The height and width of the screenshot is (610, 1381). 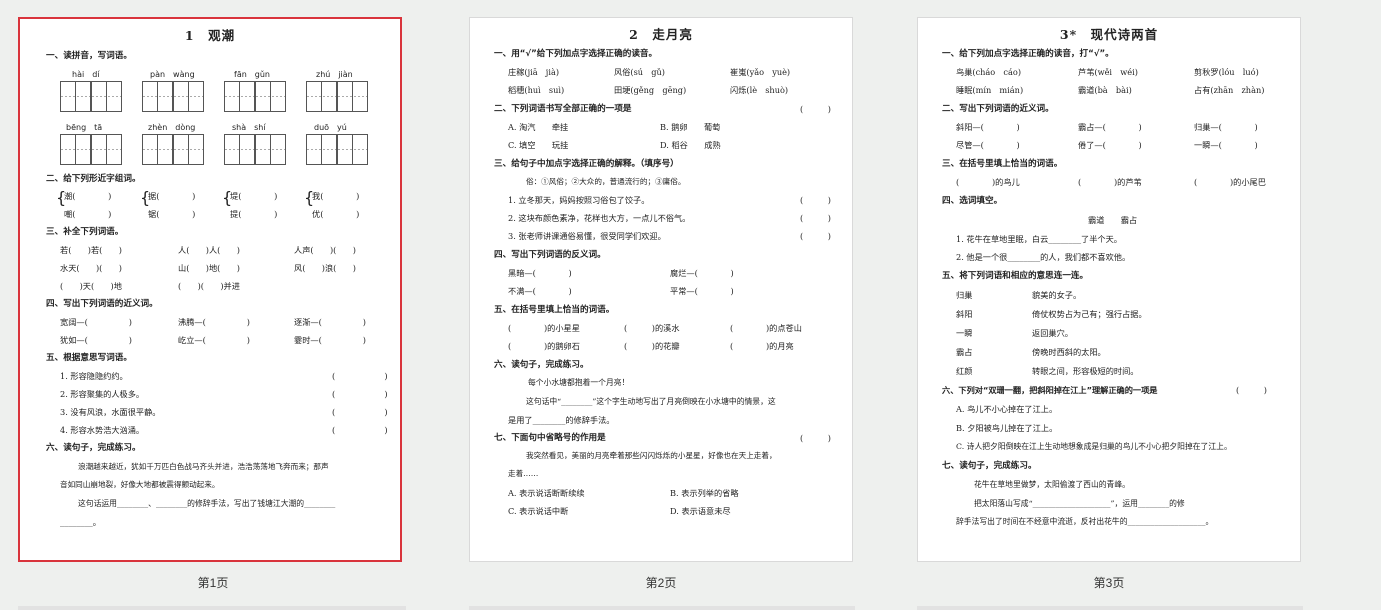 I want to click on section-heading: 五、根据意思写词语。, so click(x=89, y=358).